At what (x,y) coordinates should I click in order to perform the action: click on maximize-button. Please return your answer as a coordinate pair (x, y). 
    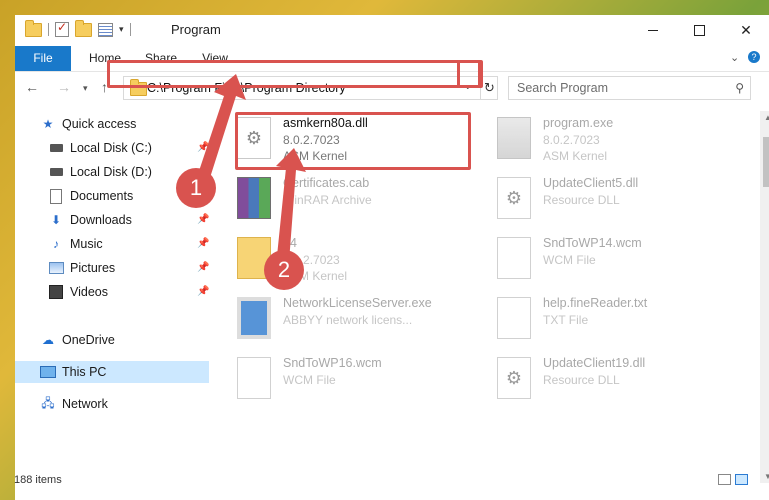
    Looking at the image, I should click on (699, 30).